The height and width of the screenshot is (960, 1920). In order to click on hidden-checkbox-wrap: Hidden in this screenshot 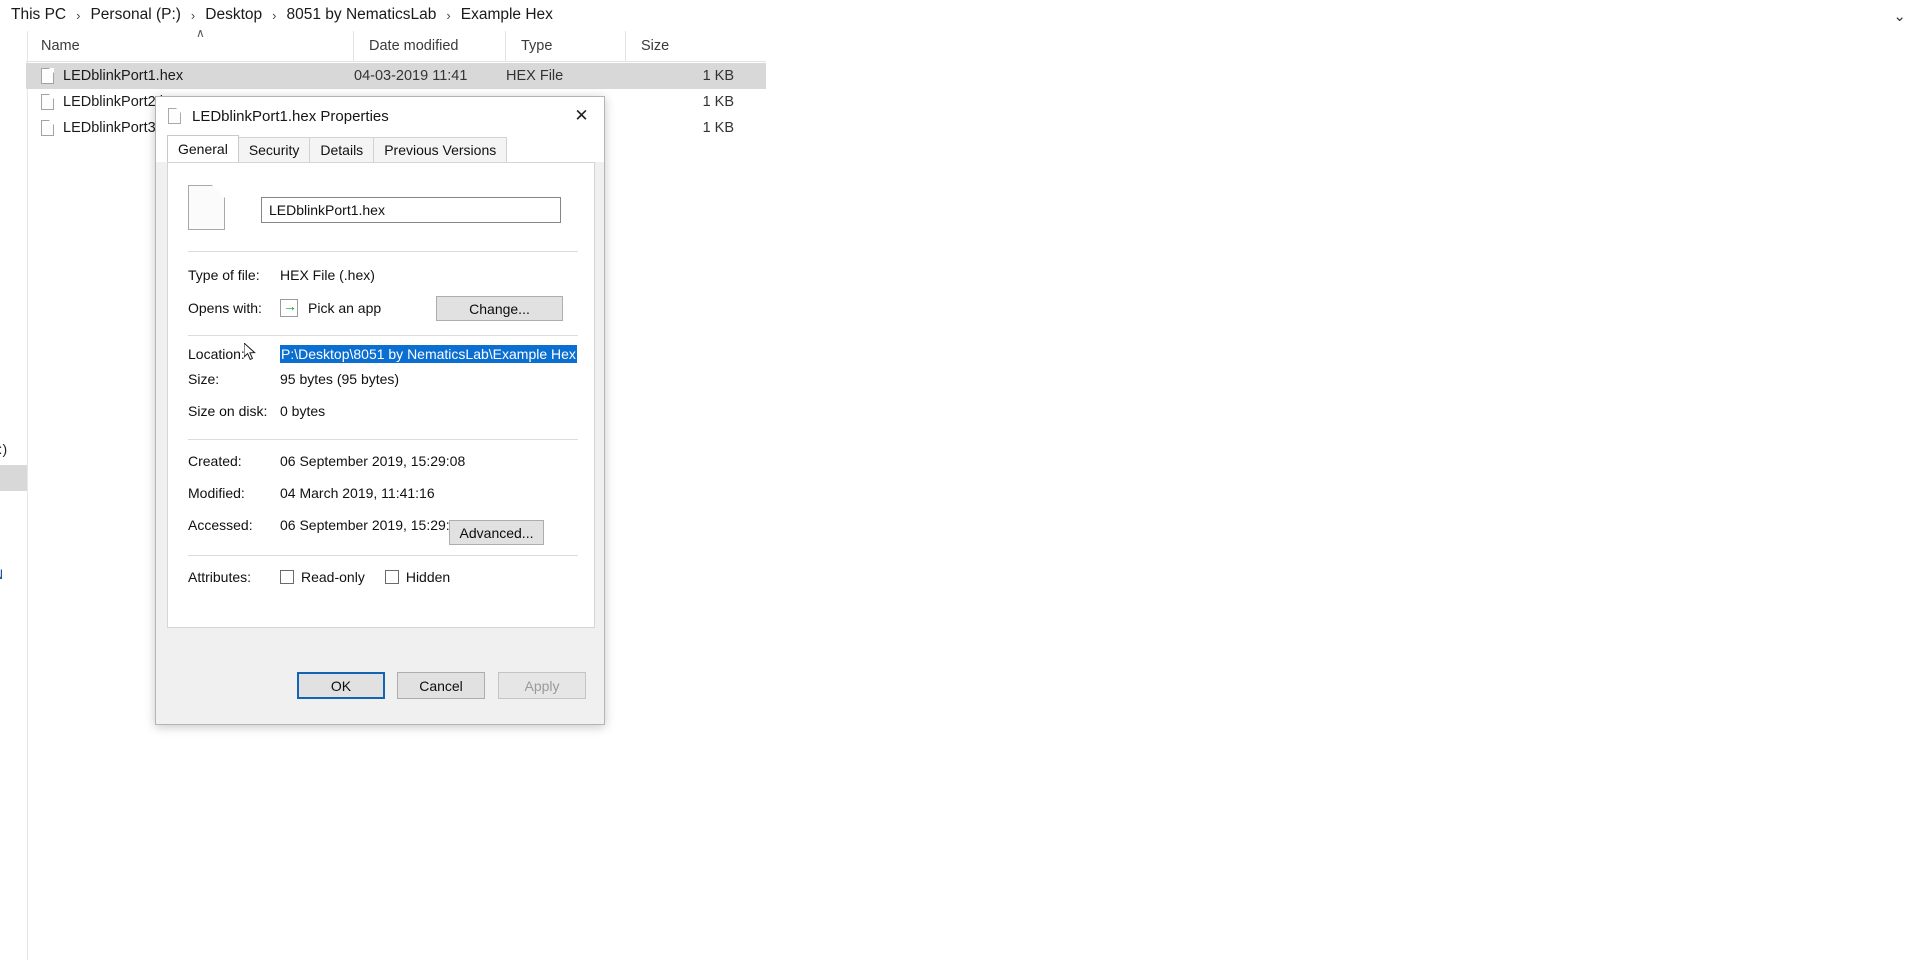, I will do `click(417, 577)`.